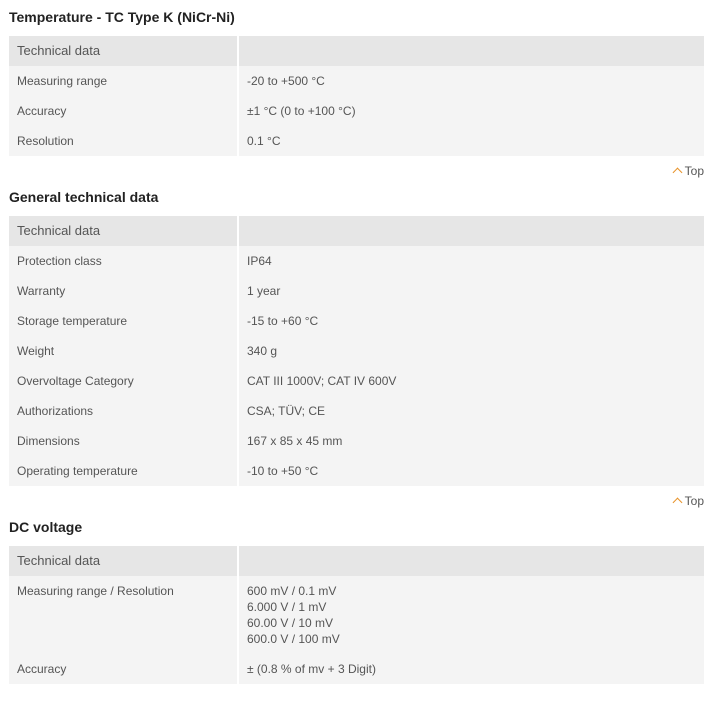  What do you see at coordinates (471, 669) in the screenshot?
I see `row-value: ± (0.8 % of mv + 3 Digit)` at bounding box center [471, 669].